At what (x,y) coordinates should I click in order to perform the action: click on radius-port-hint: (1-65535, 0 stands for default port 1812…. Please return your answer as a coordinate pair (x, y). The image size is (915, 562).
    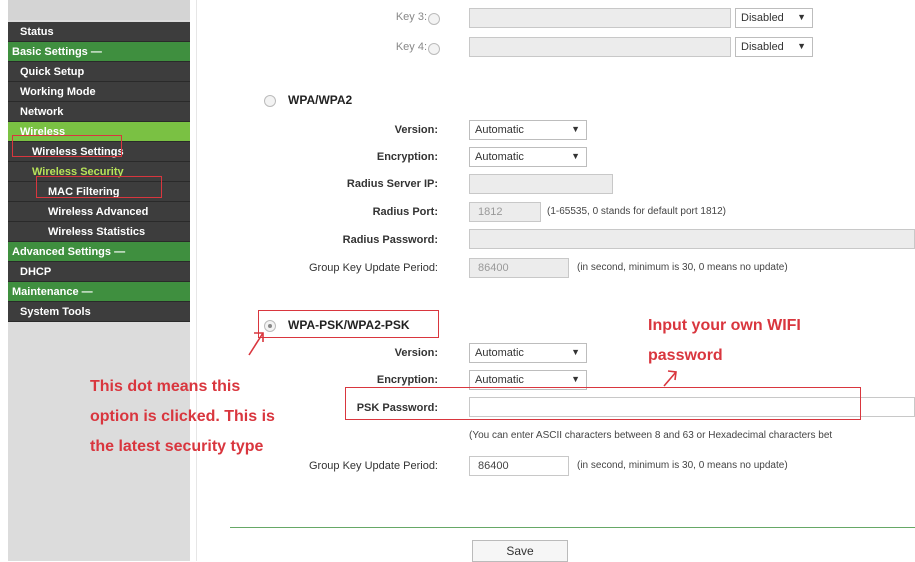
    Looking at the image, I should click on (637, 211).